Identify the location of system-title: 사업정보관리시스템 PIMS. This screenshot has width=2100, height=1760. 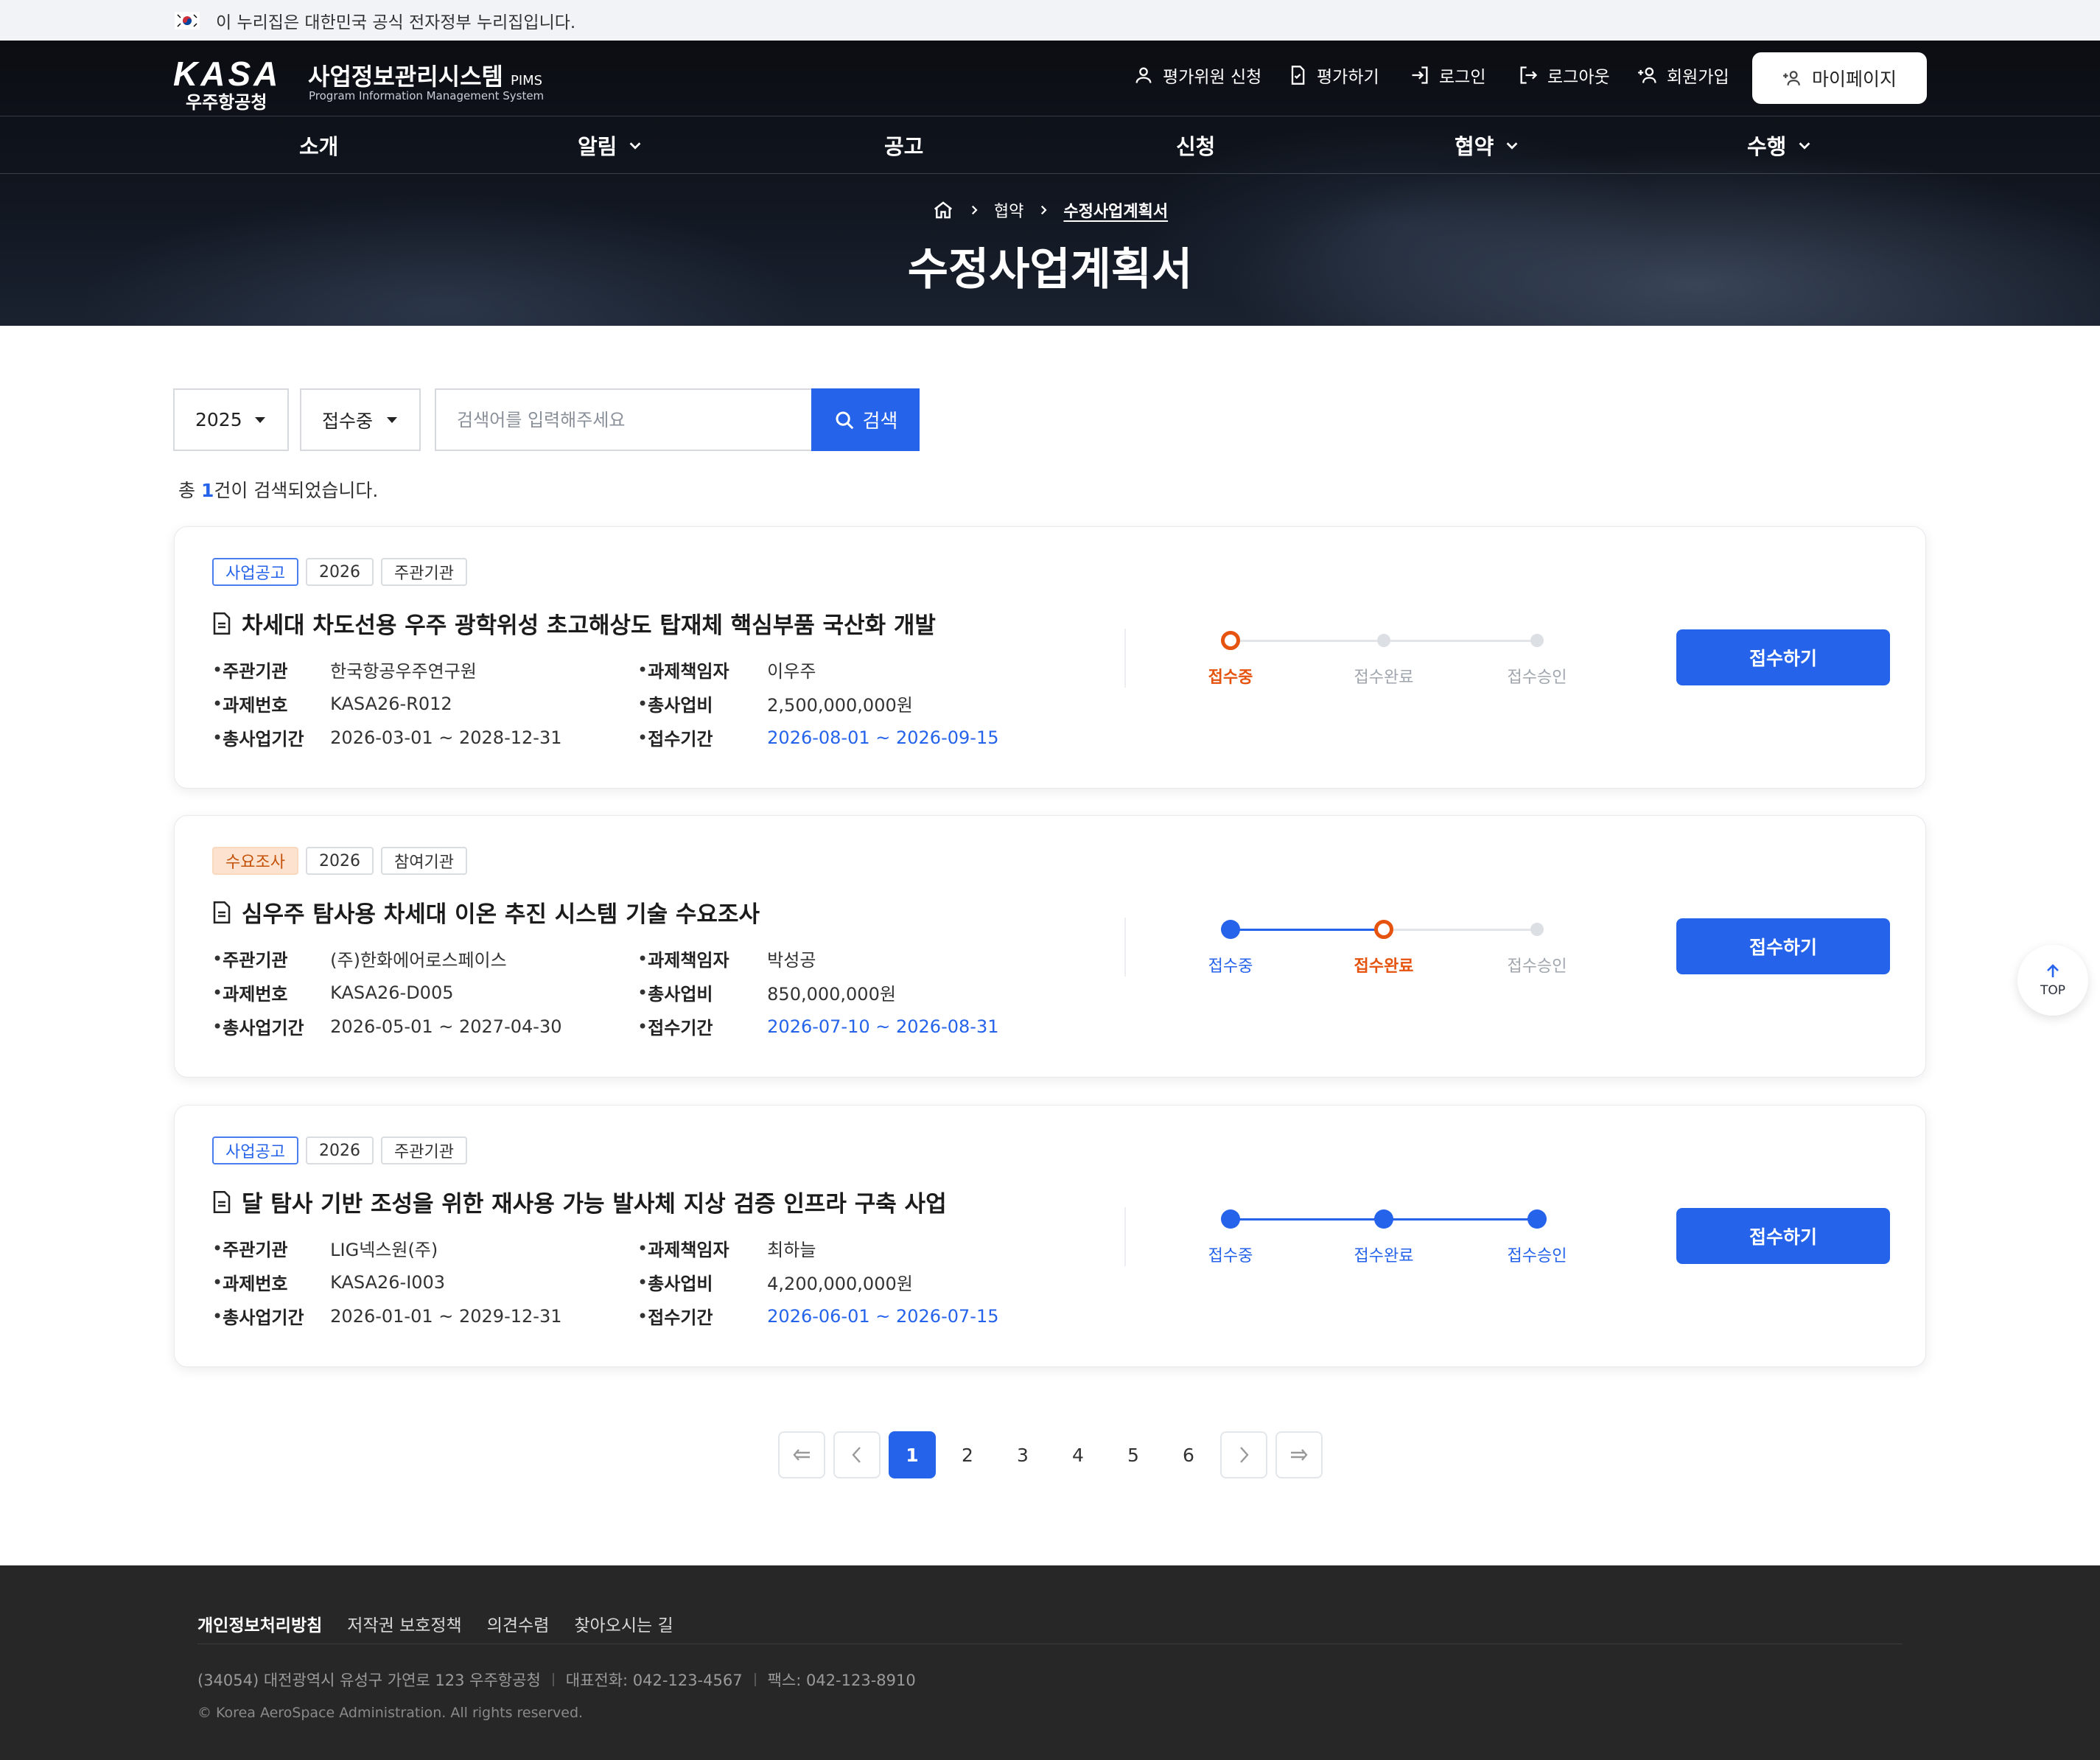
(425, 75).